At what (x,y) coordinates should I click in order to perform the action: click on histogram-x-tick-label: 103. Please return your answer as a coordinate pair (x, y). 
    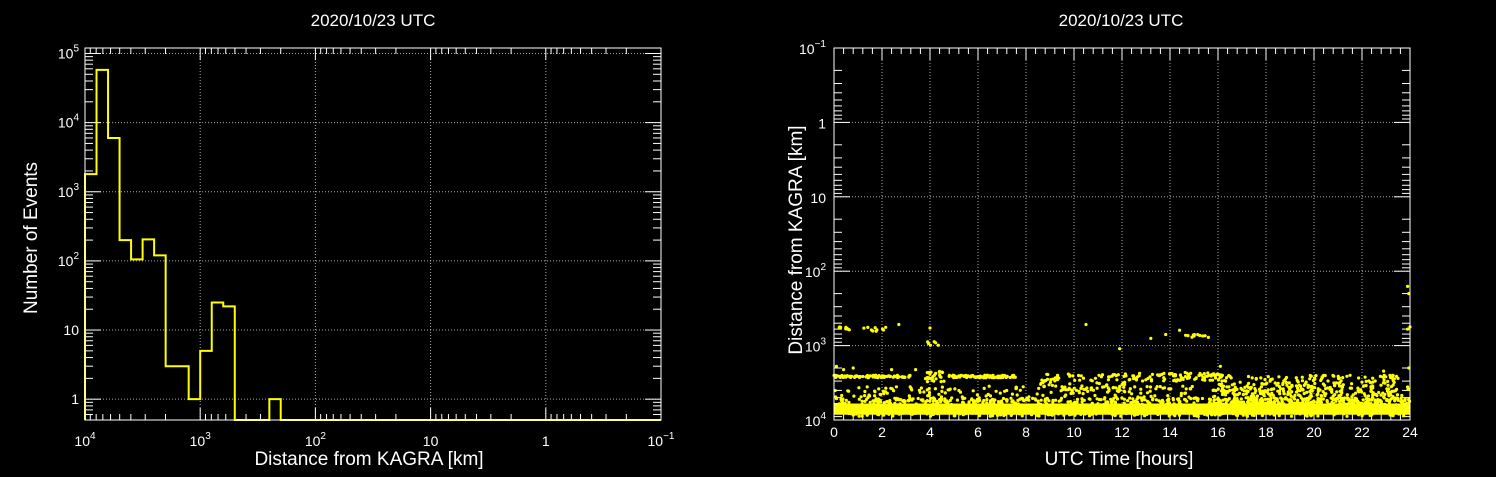
    Looking at the image, I should click on (201, 440).